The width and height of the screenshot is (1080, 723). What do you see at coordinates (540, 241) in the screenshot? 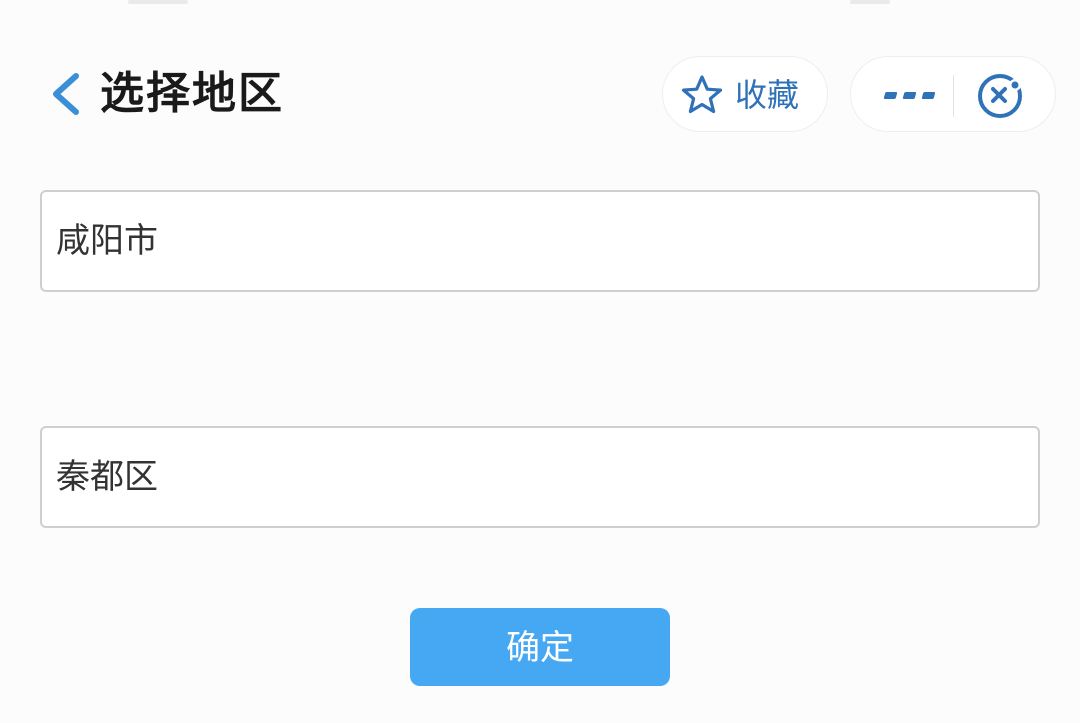
I see `city-select: 咸阳市` at bounding box center [540, 241].